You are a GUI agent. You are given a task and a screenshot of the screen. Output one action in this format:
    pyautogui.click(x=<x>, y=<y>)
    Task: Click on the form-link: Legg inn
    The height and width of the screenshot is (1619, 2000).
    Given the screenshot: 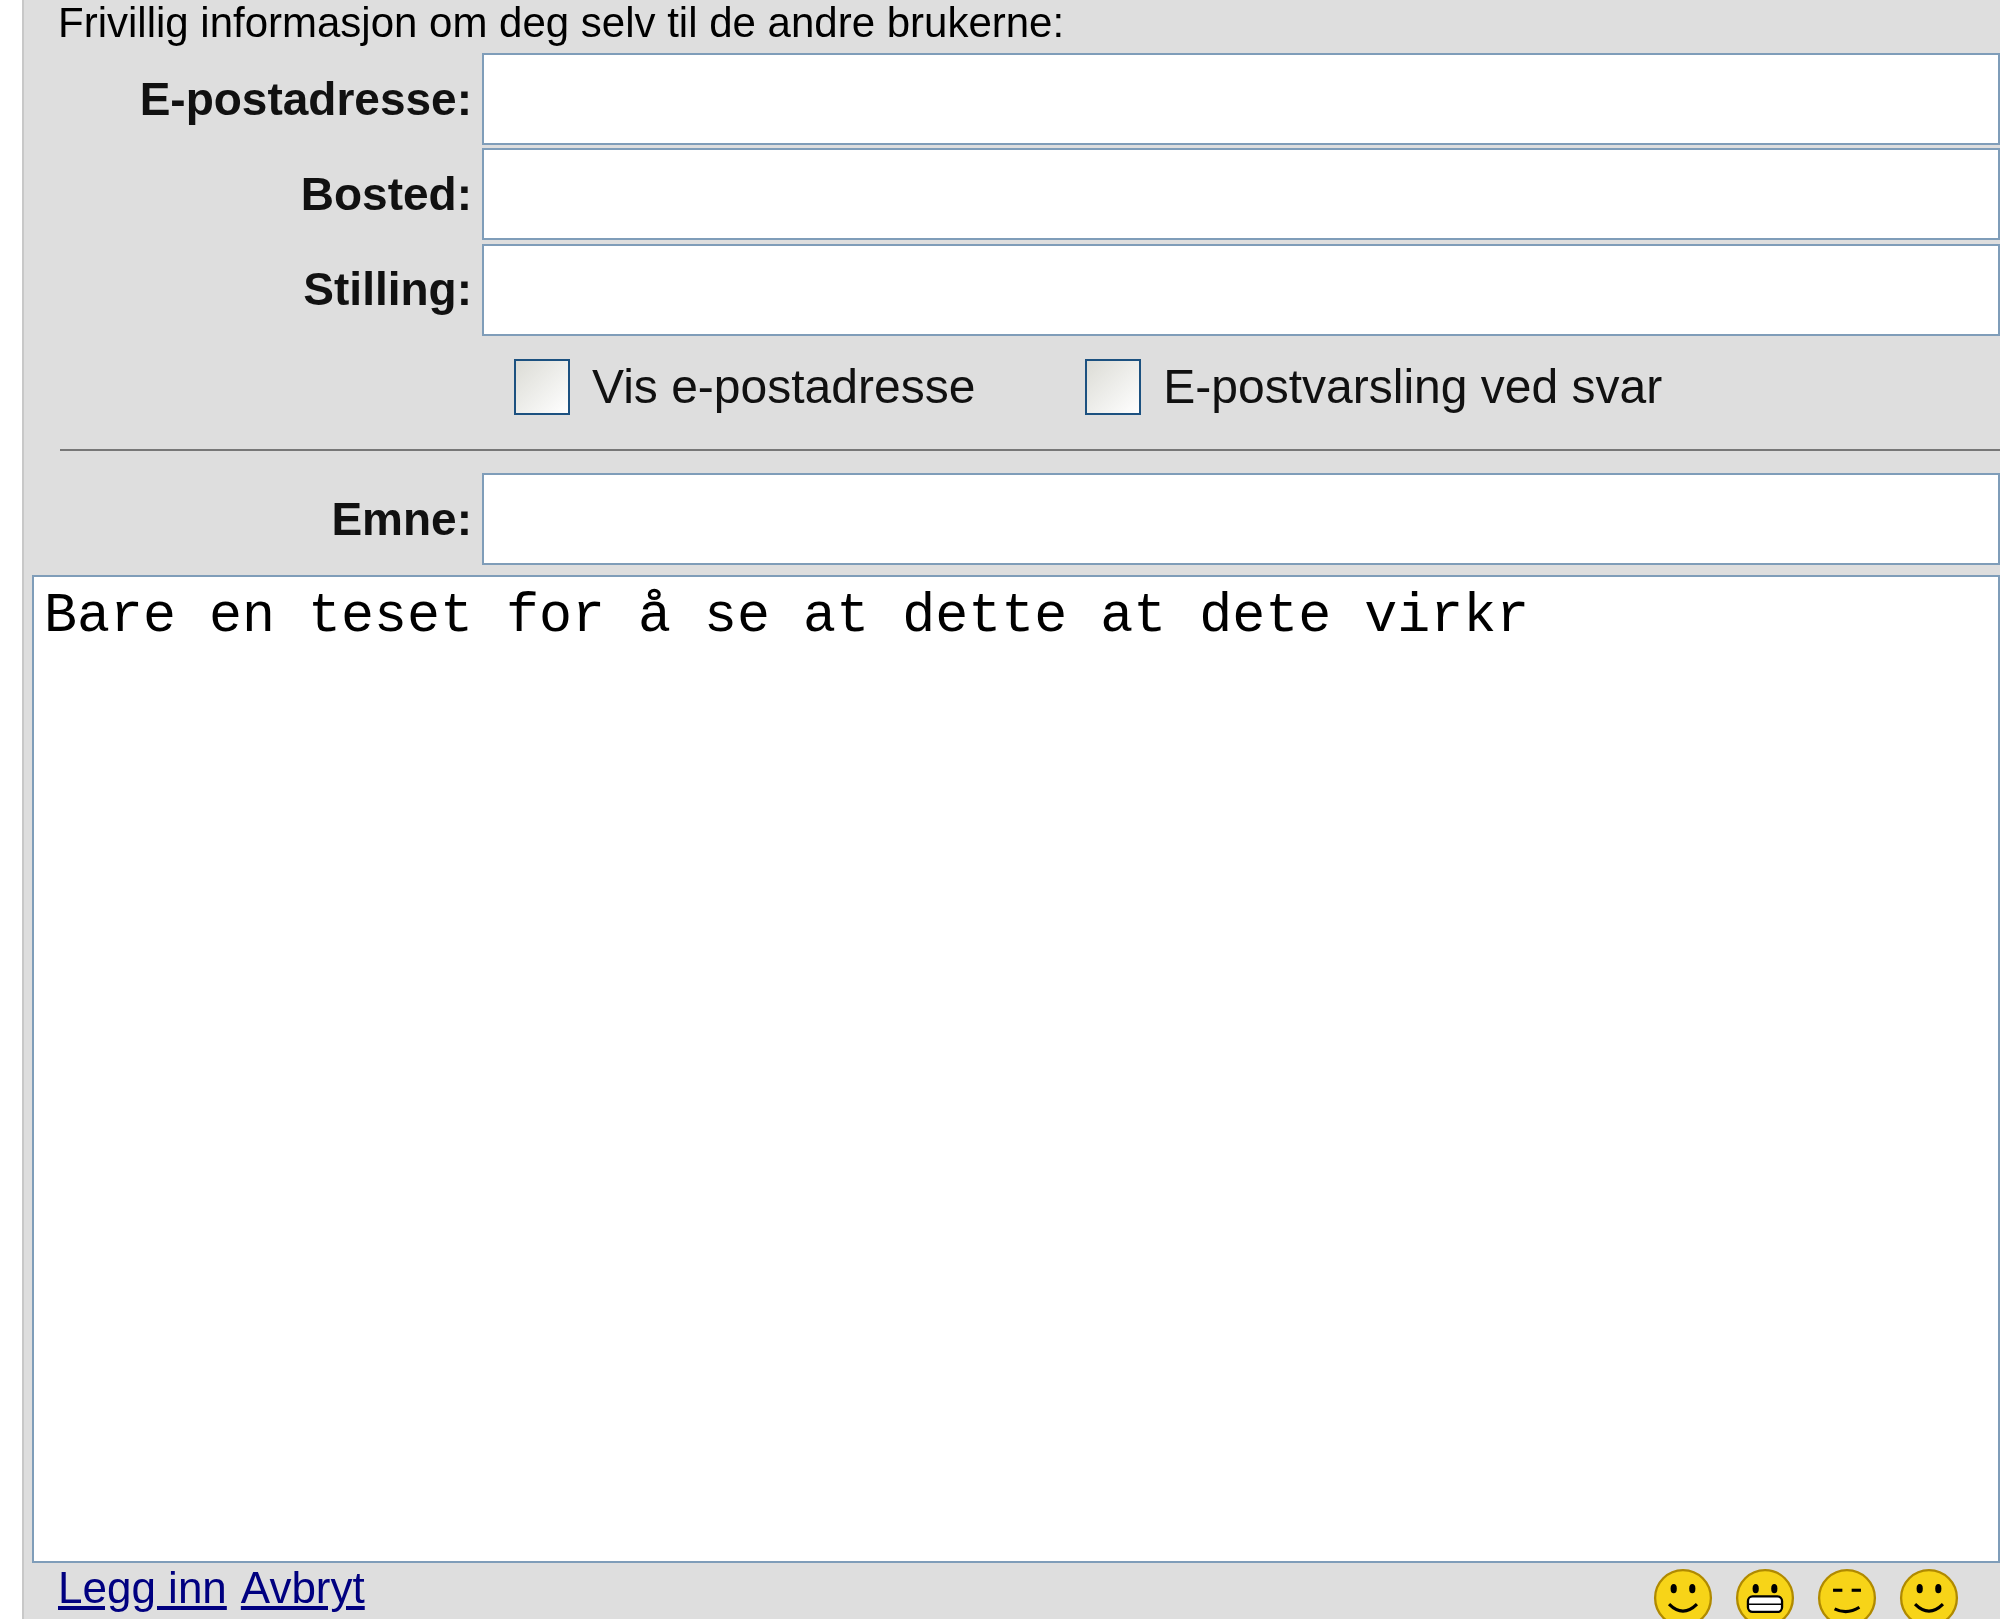 What is the action you would take?
    pyautogui.click(x=142, y=1587)
    